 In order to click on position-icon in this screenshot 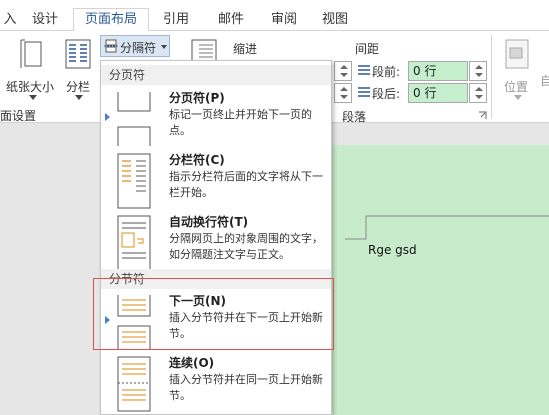, I will do `click(517, 54)`.